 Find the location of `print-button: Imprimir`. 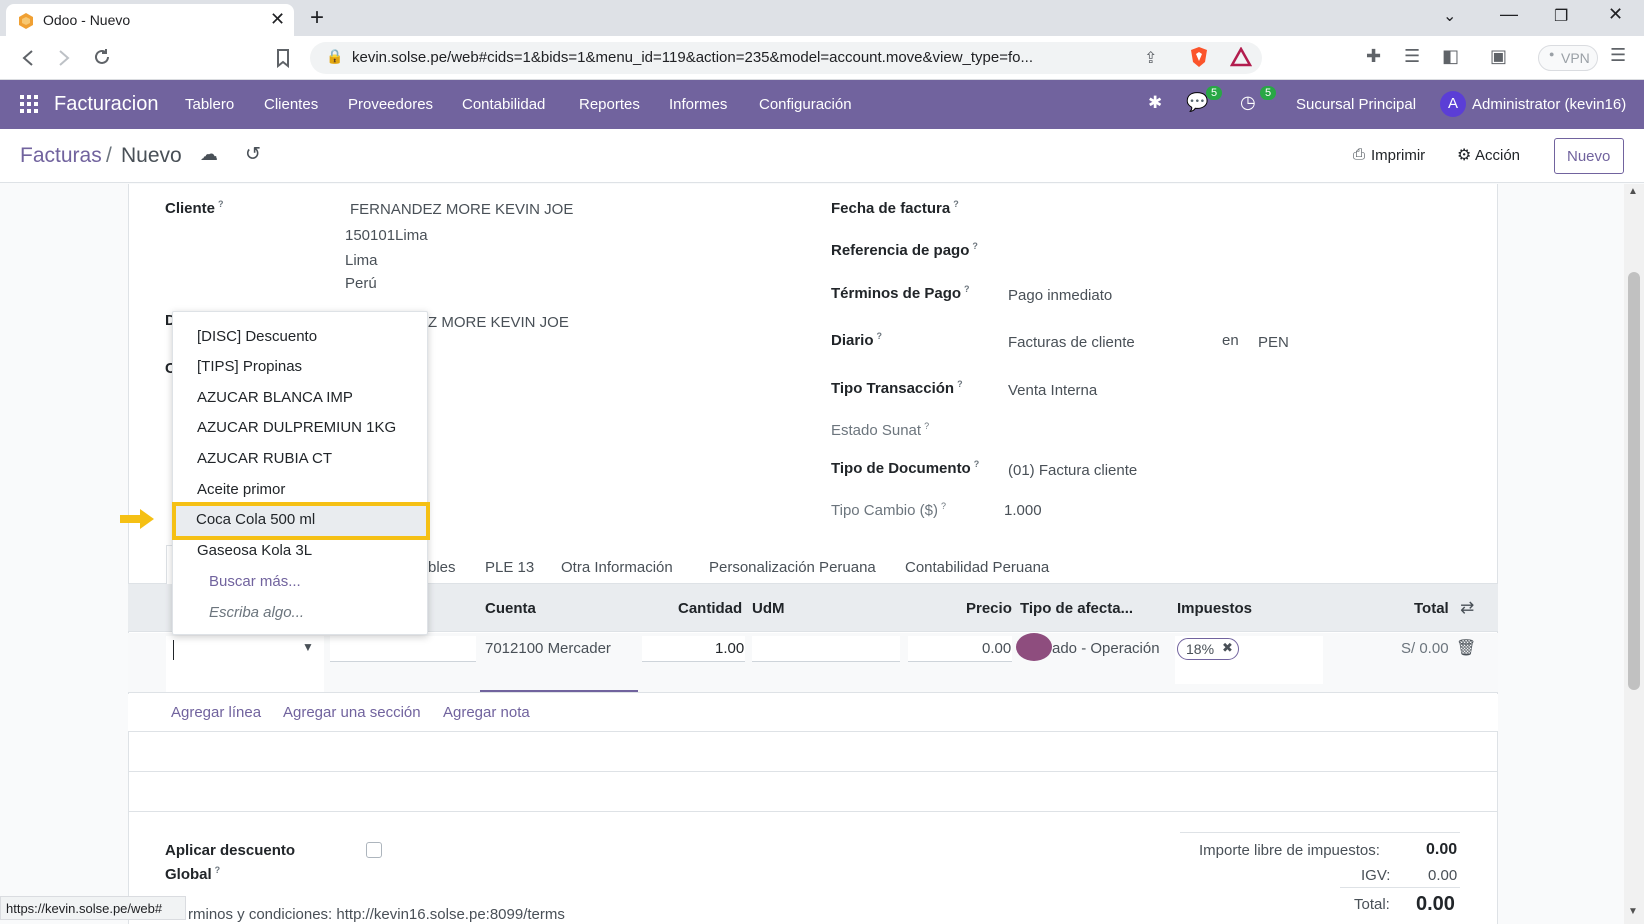

print-button: Imprimir is located at coordinates (1398, 155).